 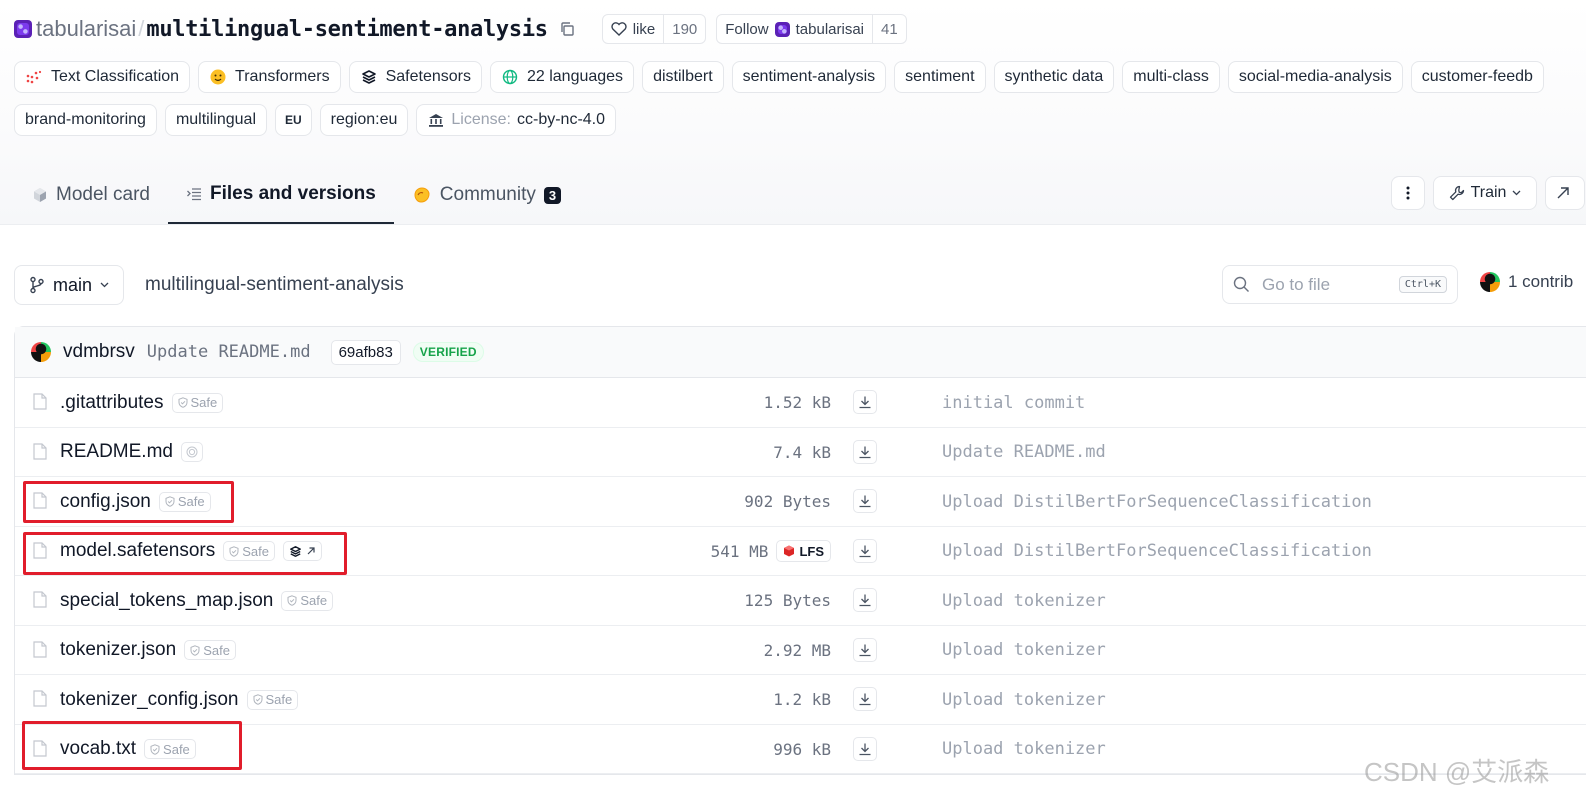 What do you see at coordinates (1485, 193) in the screenshot?
I see `train-button: Train` at bounding box center [1485, 193].